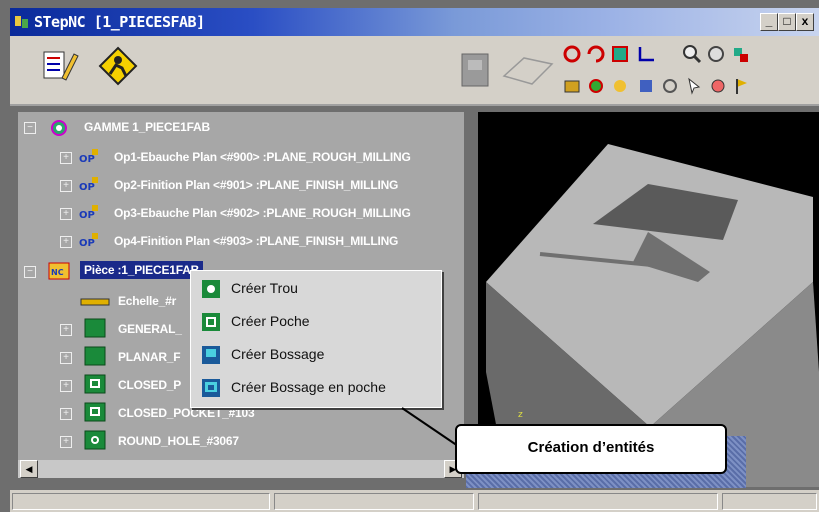  What do you see at coordinates (59, 128) in the screenshot?
I see `gear-icon` at bounding box center [59, 128].